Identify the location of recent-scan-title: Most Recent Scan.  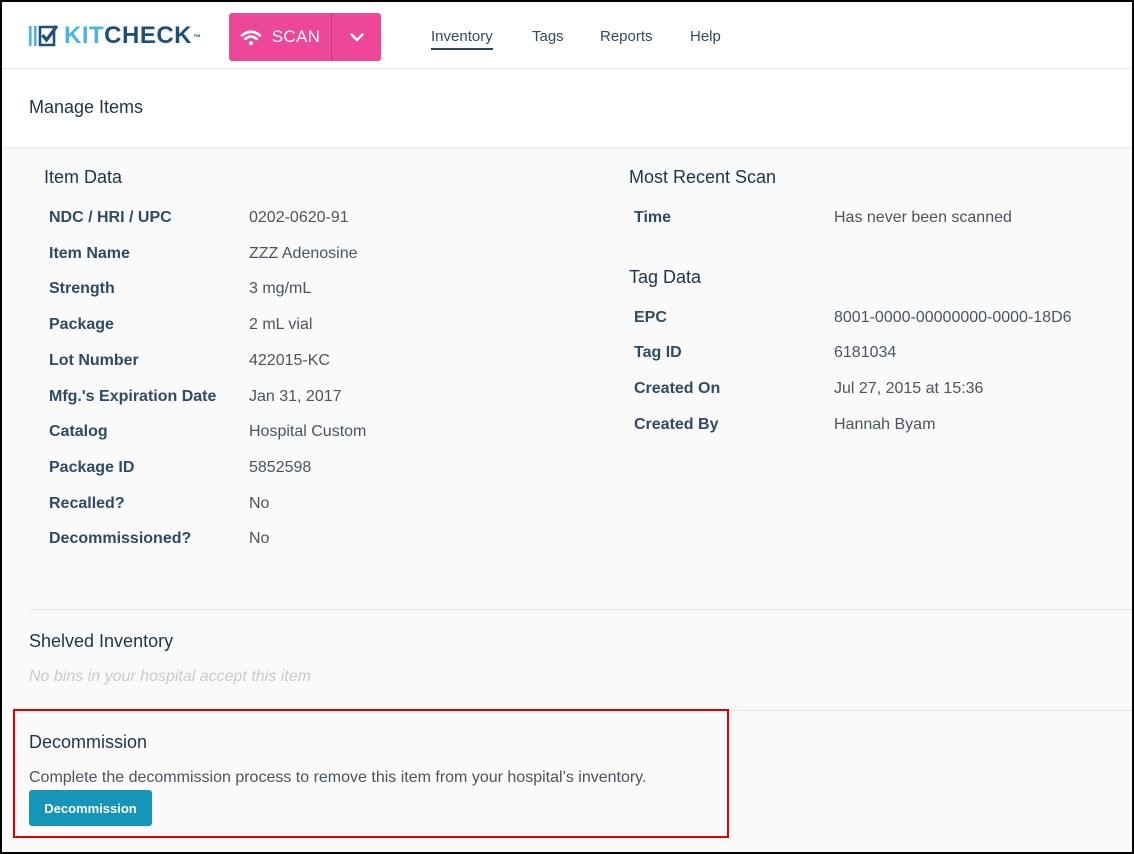
(703, 177).